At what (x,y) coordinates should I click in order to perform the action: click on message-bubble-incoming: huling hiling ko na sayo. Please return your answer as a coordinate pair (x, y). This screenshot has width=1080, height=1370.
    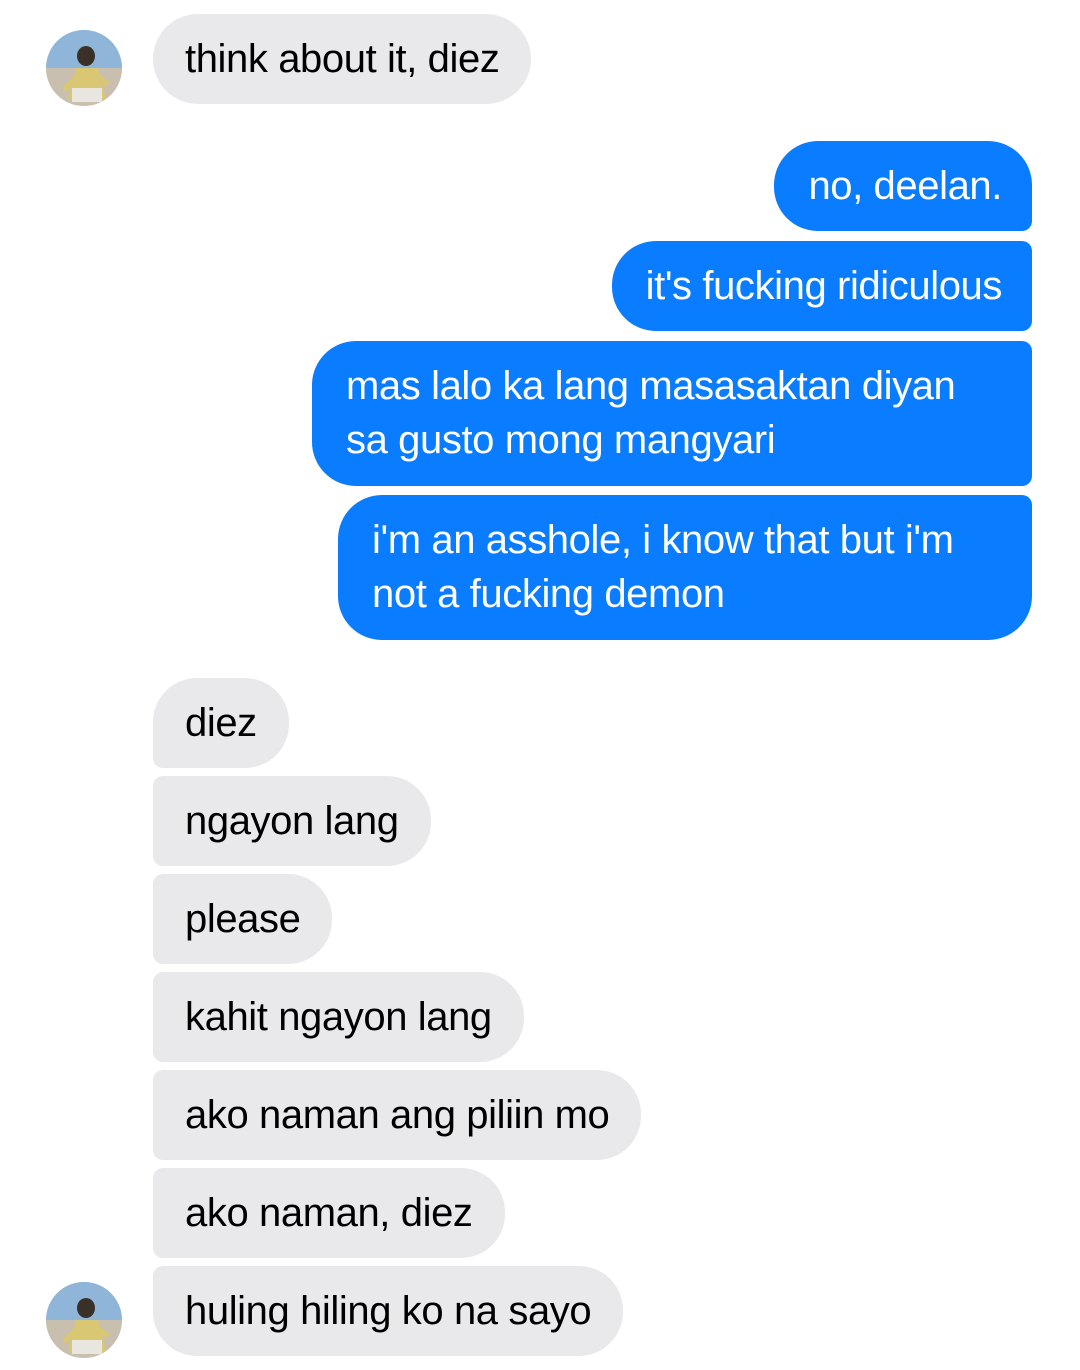
    Looking at the image, I should click on (388, 1311).